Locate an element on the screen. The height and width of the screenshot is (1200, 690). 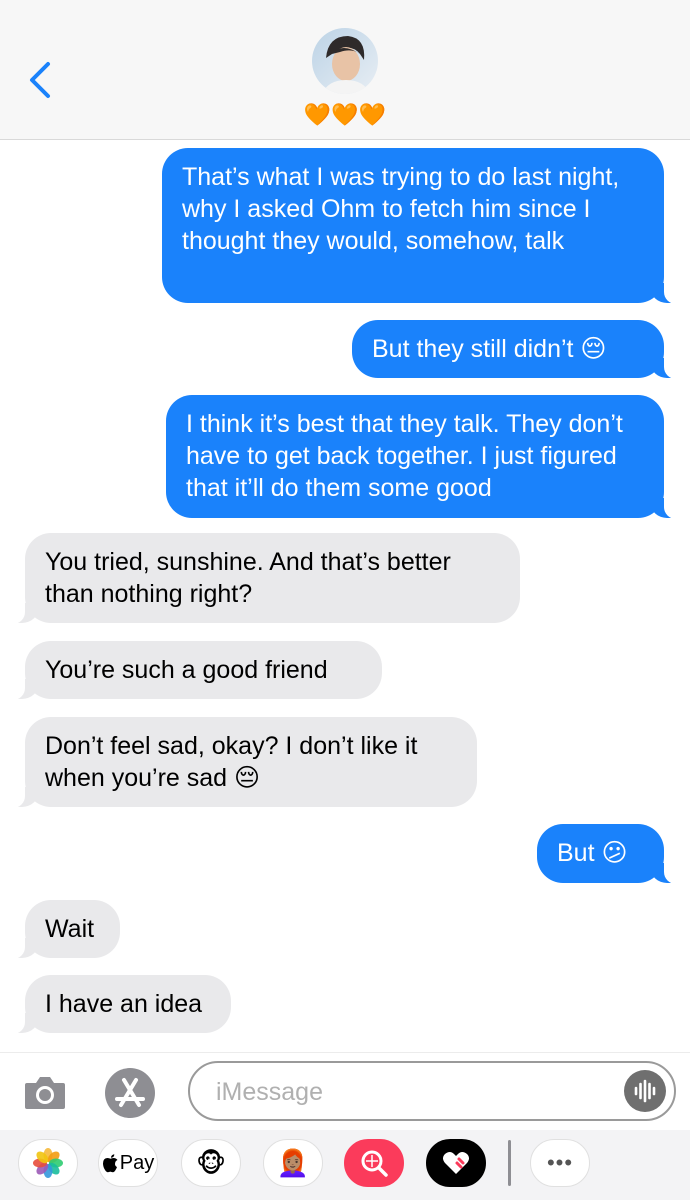
conversation-header: 🧡🧡🧡 is located at coordinates (345, 70).